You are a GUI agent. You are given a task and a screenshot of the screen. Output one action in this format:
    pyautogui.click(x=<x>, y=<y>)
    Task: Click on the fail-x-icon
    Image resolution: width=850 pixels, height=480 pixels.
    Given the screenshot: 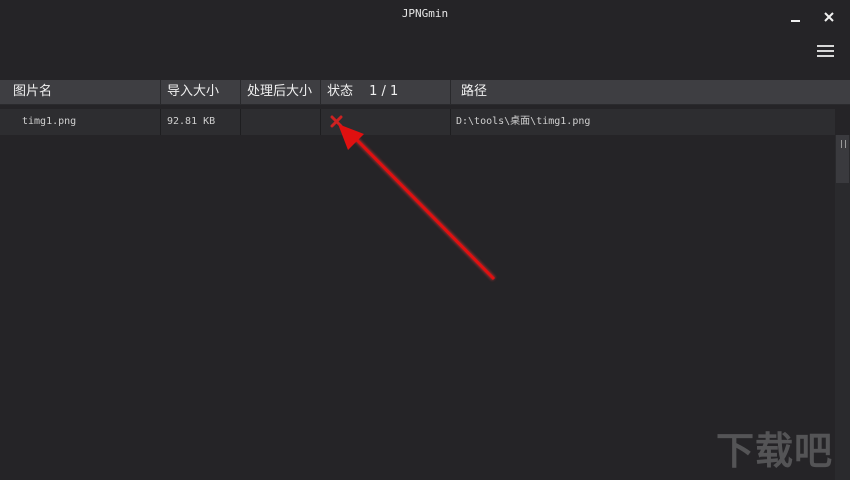 What is the action you would take?
    pyautogui.click(x=336, y=121)
    